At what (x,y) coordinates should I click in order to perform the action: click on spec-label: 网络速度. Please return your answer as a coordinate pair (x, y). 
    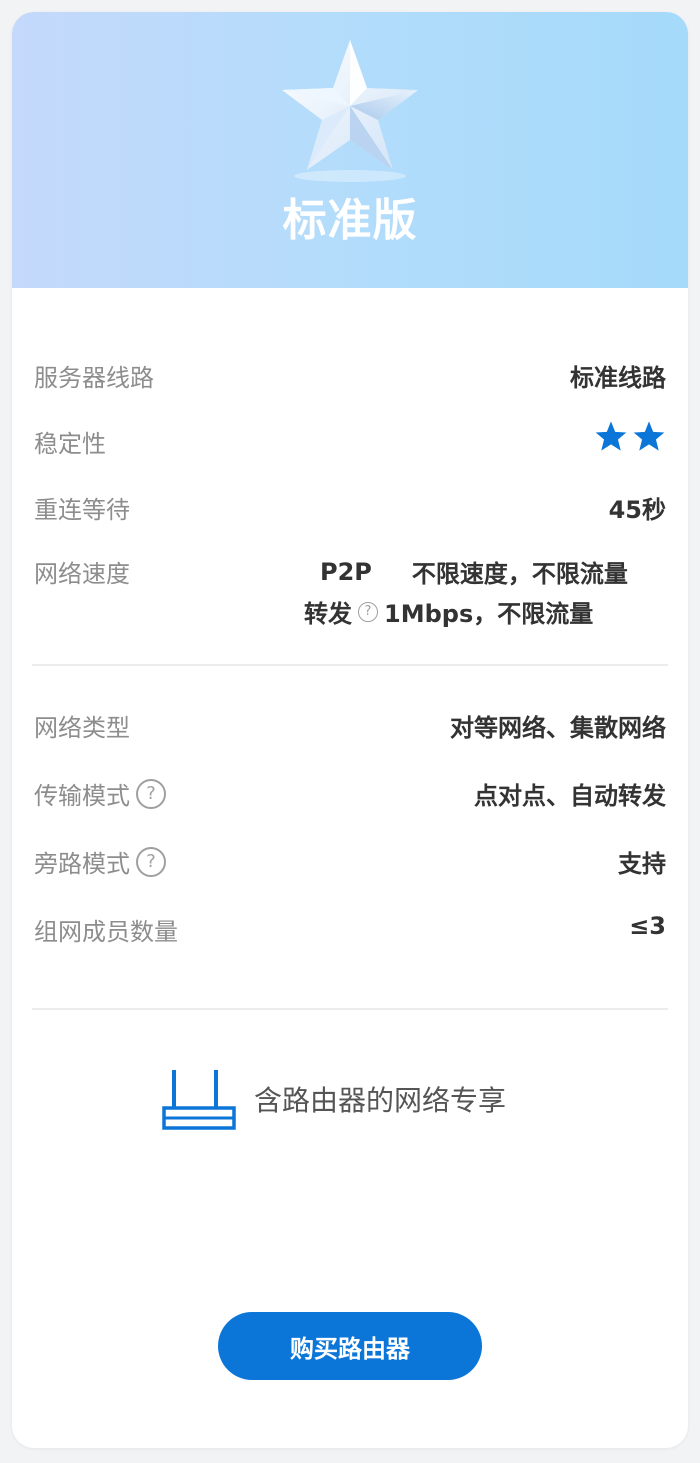
    Looking at the image, I should click on (82, 574).